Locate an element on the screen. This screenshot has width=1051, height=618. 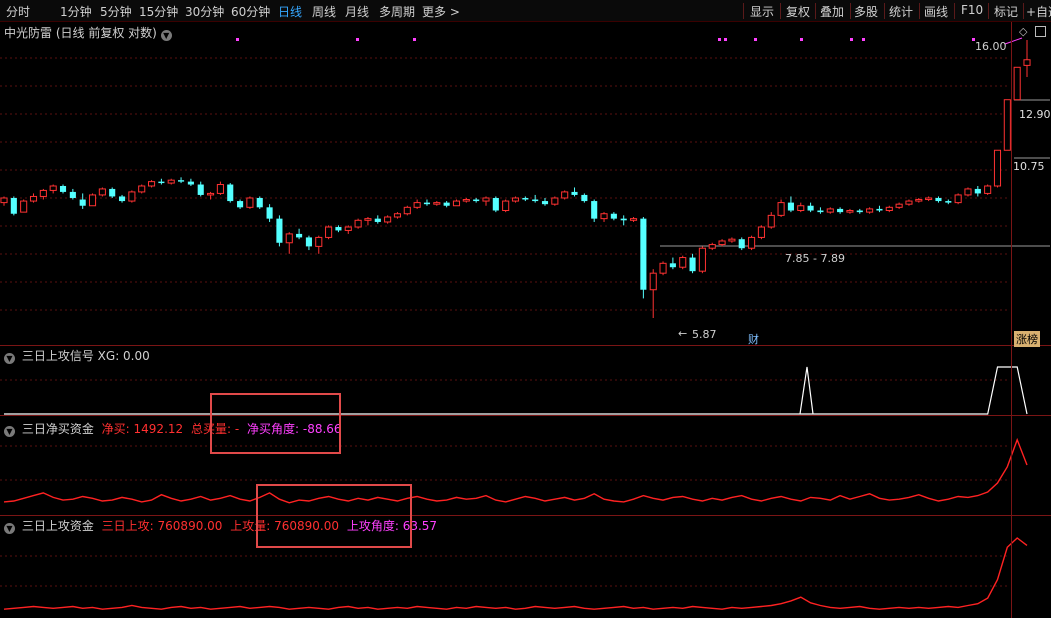
window-icon is located at coordinates (1040, 31).